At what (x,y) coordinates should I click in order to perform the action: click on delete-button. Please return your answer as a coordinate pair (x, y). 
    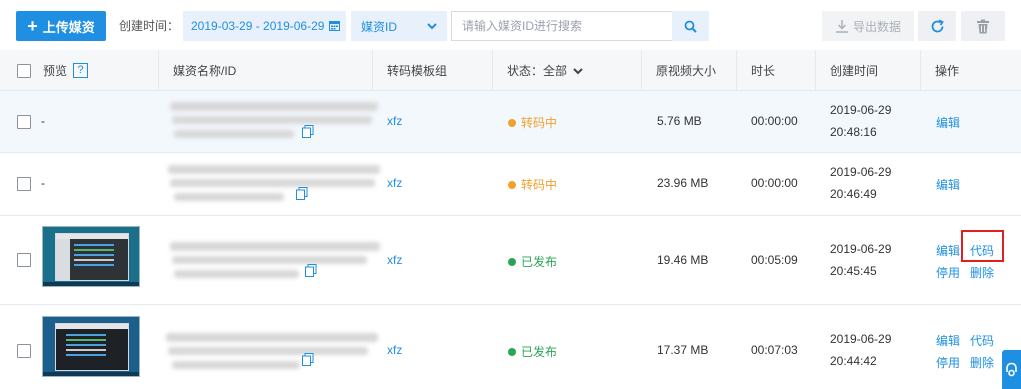
    Looking at the image, I should click on (983, 26).